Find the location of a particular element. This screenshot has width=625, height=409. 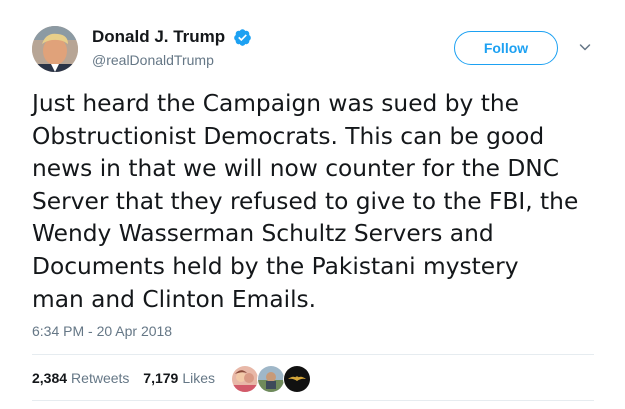

verified-badge-icon is located at coordinates (242, 37).